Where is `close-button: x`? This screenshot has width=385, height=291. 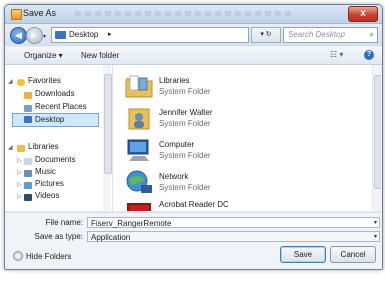
close-button: x is located at coordinates (363, 14).